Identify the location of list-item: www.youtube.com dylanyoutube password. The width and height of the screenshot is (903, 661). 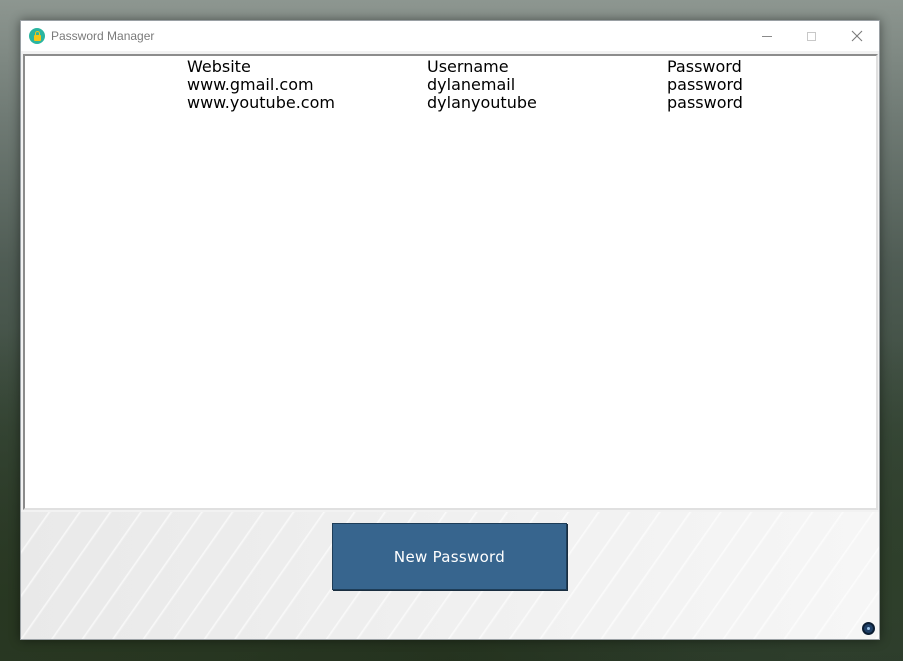
(450, 103).